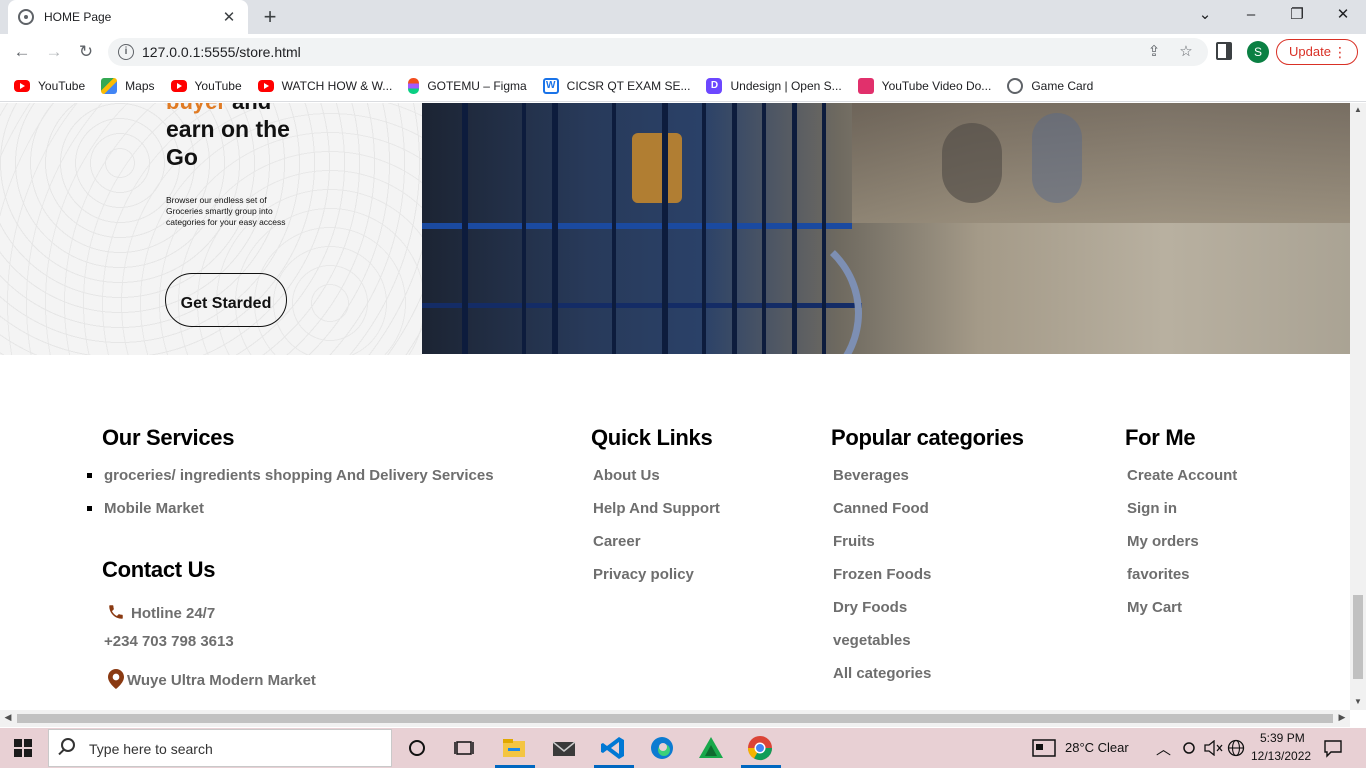 The image size is (1366, 768). What do you see at coordinates (1282, 738) in the screenshot?
I see `clock-time: 5:39 PM` at bounding box center [1282, 738].